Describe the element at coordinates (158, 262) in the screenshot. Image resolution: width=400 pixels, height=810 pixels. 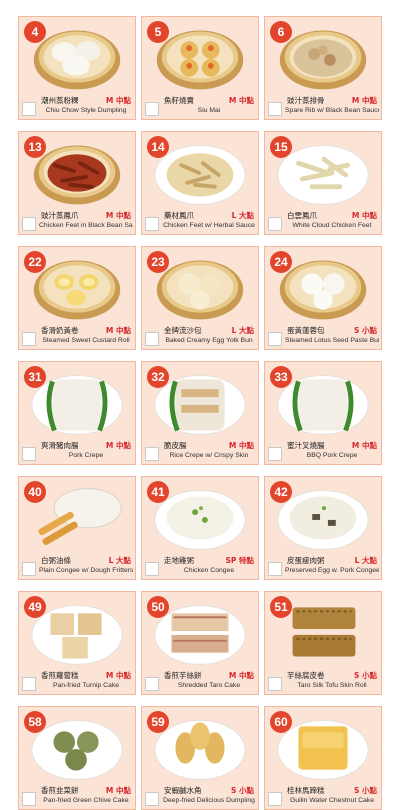
I see `item-number-badge: 23` at that location.